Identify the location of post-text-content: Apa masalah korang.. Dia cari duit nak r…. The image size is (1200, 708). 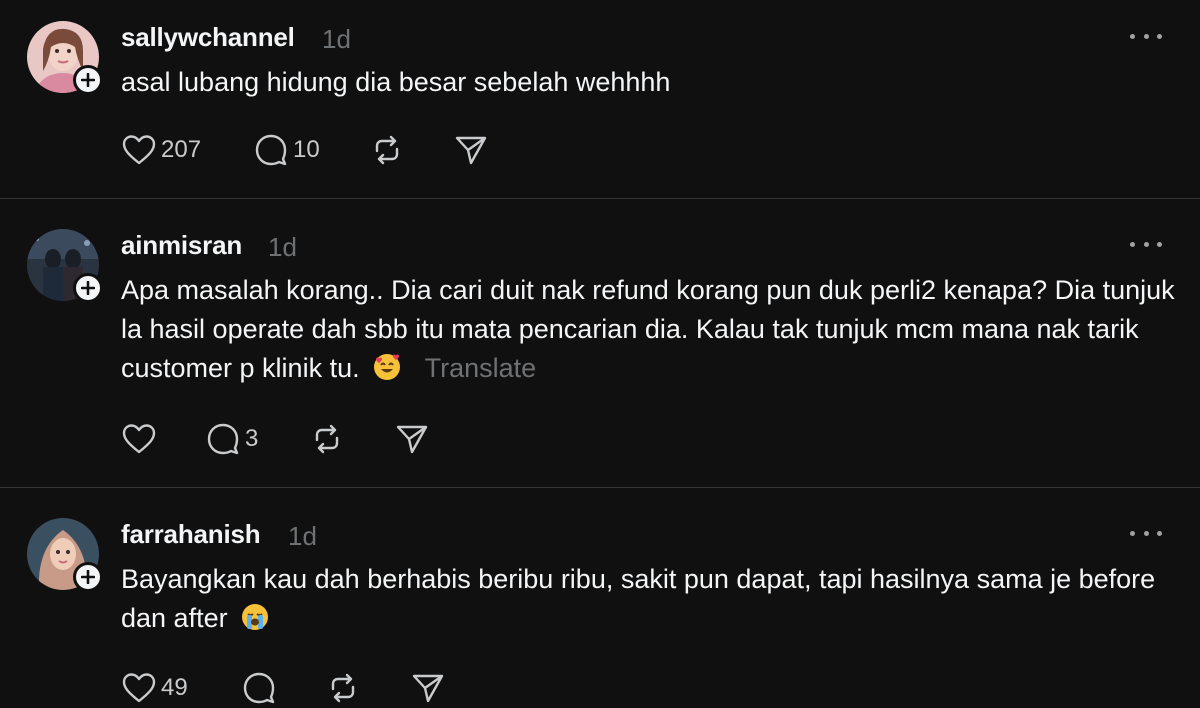
(648, 329).